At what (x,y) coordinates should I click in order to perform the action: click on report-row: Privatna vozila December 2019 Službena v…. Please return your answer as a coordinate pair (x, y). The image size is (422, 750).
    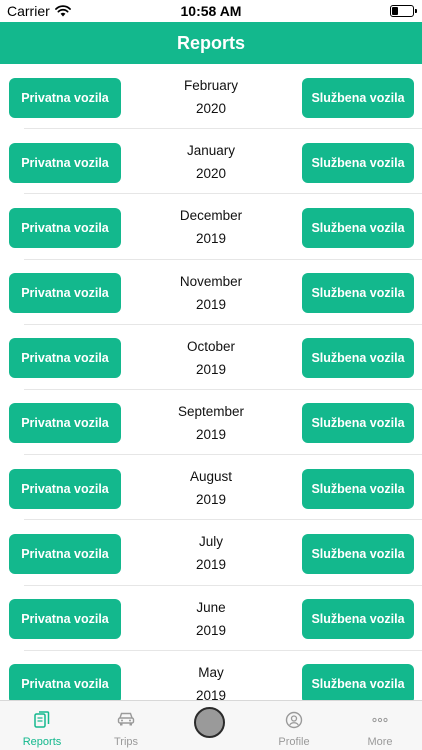
    Looking at the image, I should click on (211, 227).